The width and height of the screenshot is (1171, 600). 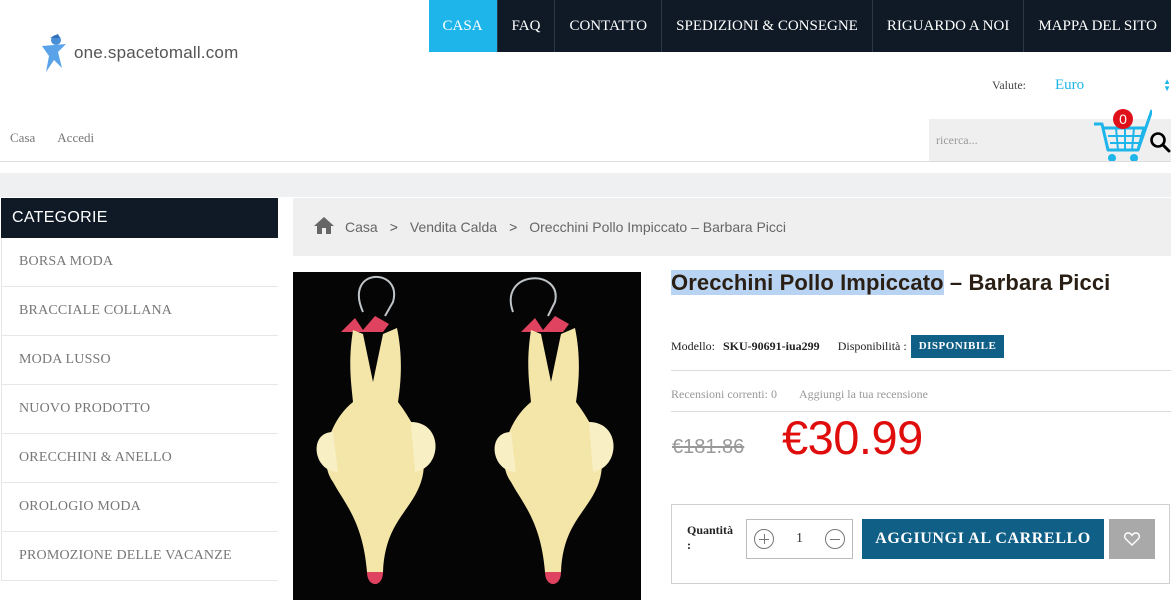 I want to click on category-promozione-vacanze: PROMOZIONE DELLE VACANZE, so click(x=139, y=556).